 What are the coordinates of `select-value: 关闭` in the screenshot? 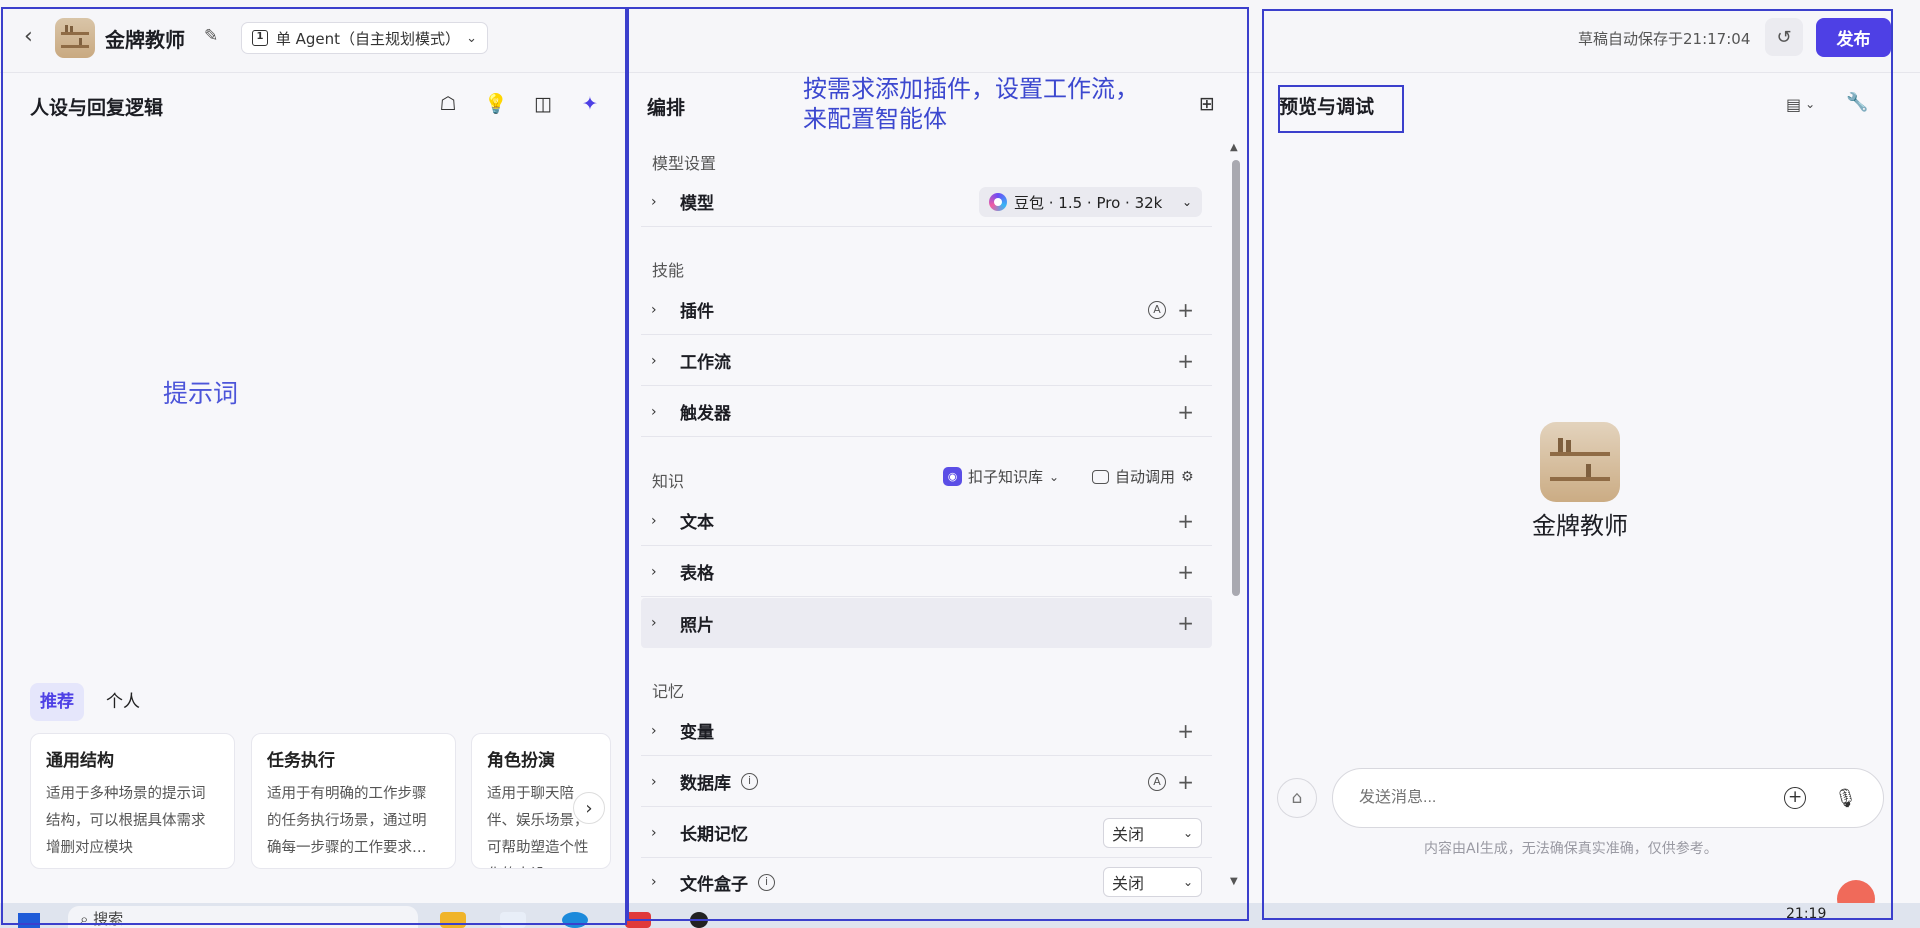 It's located at (1128, 883).